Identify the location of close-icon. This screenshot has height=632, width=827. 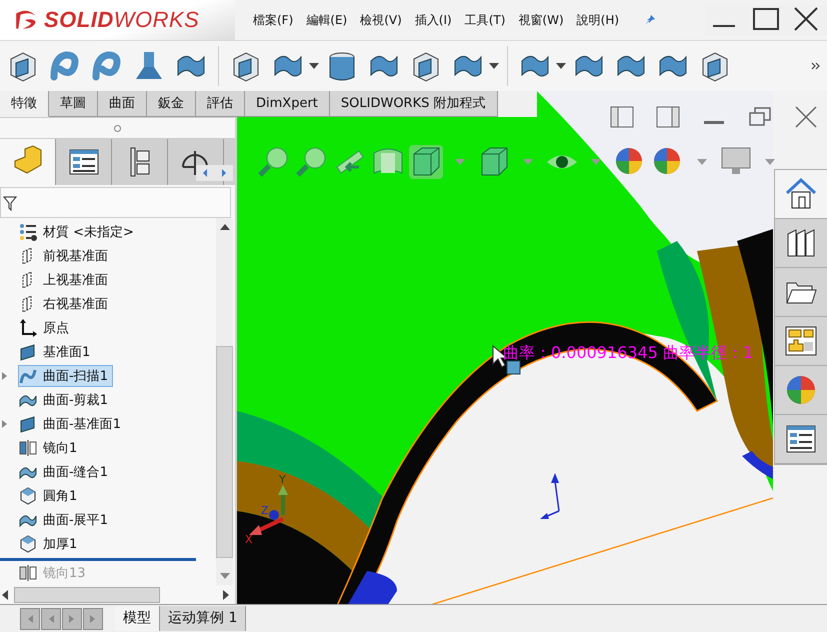
(806, 117).